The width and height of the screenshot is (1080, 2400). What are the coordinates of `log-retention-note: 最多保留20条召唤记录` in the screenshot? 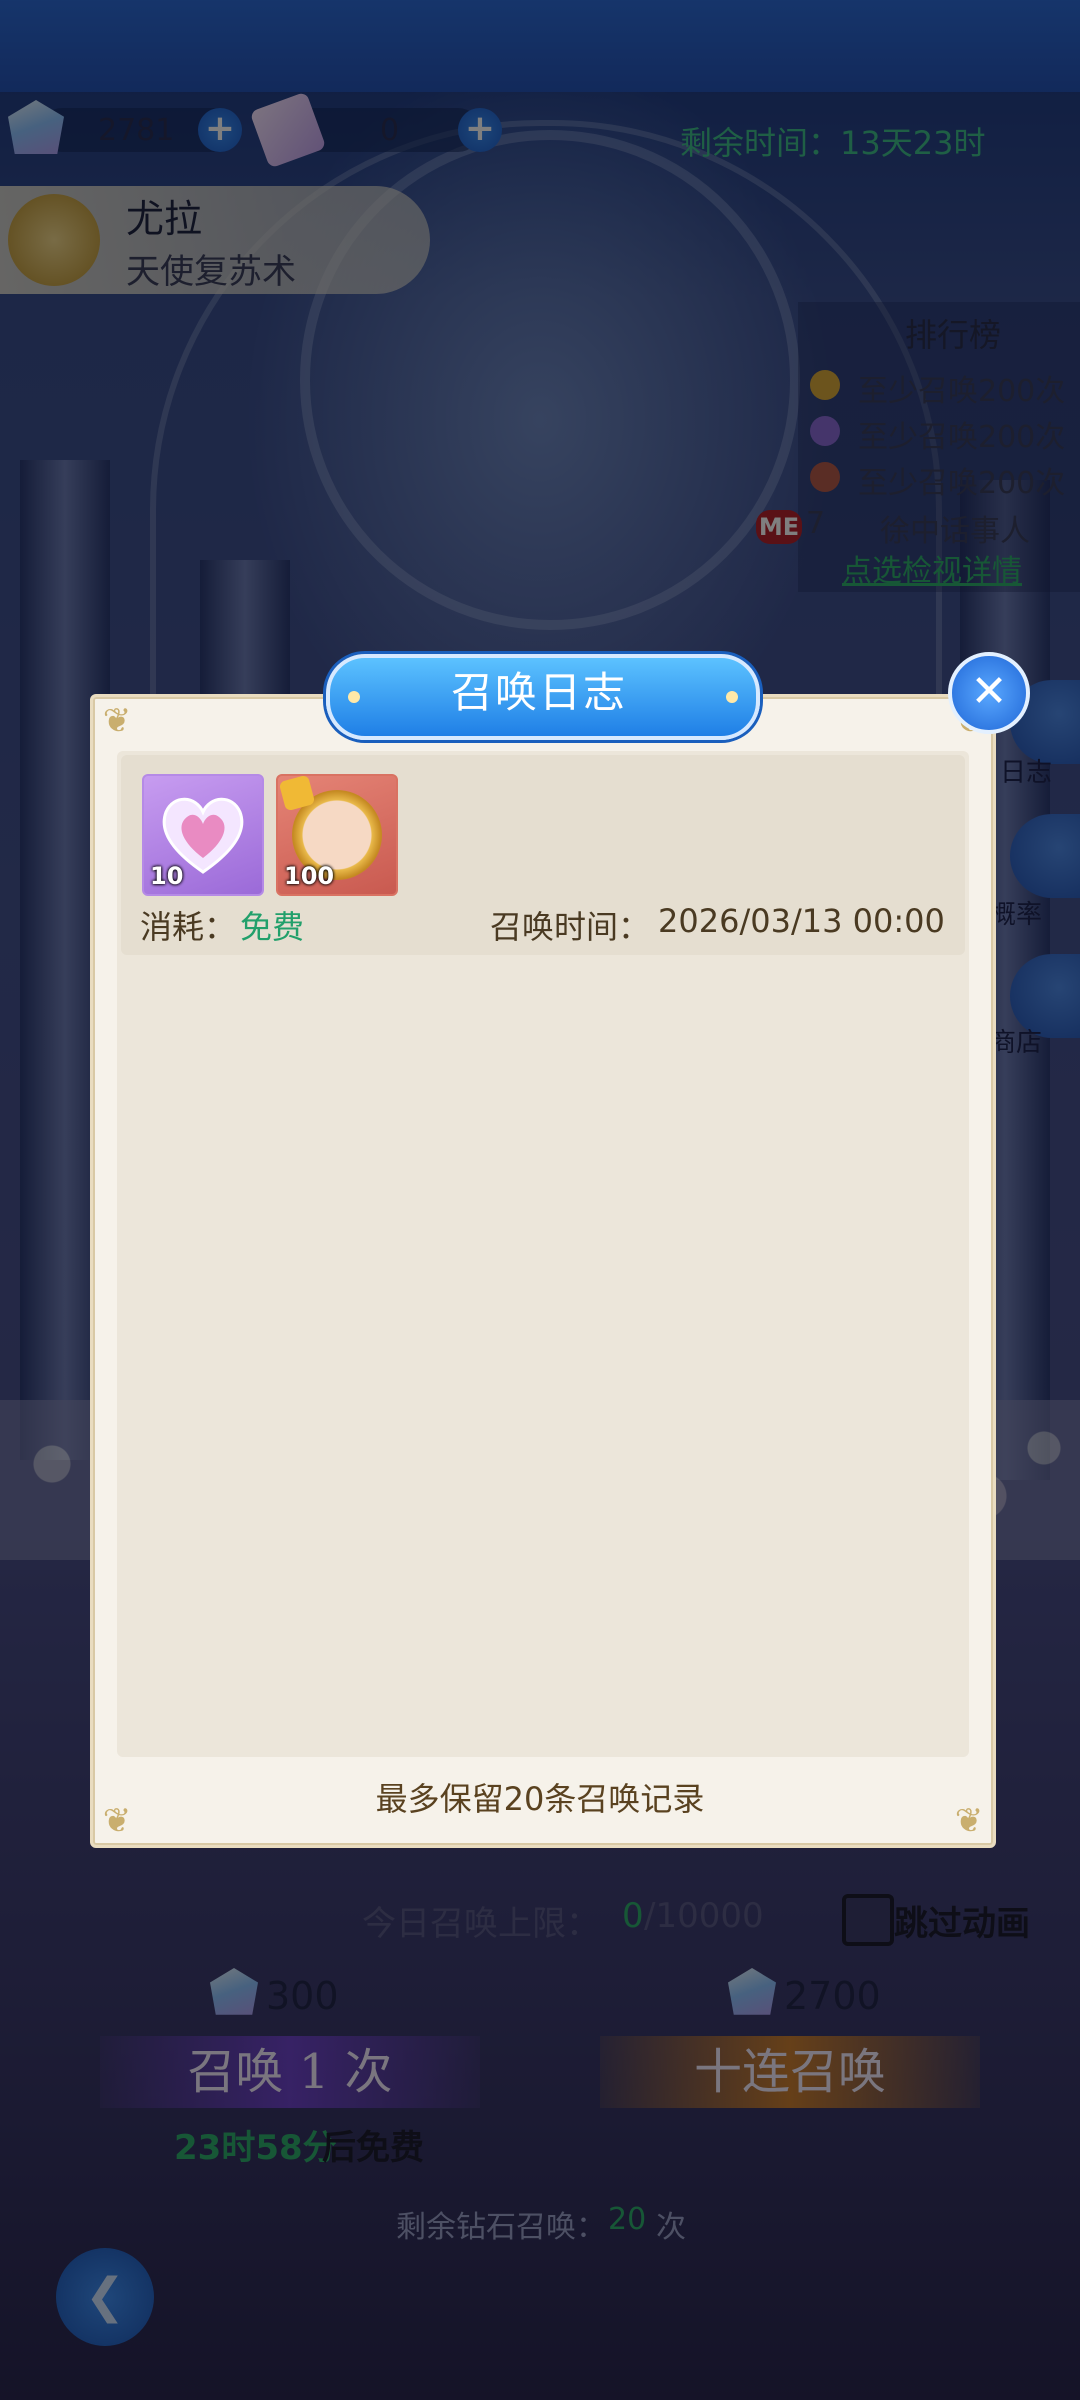 It's located at (540, 1799).